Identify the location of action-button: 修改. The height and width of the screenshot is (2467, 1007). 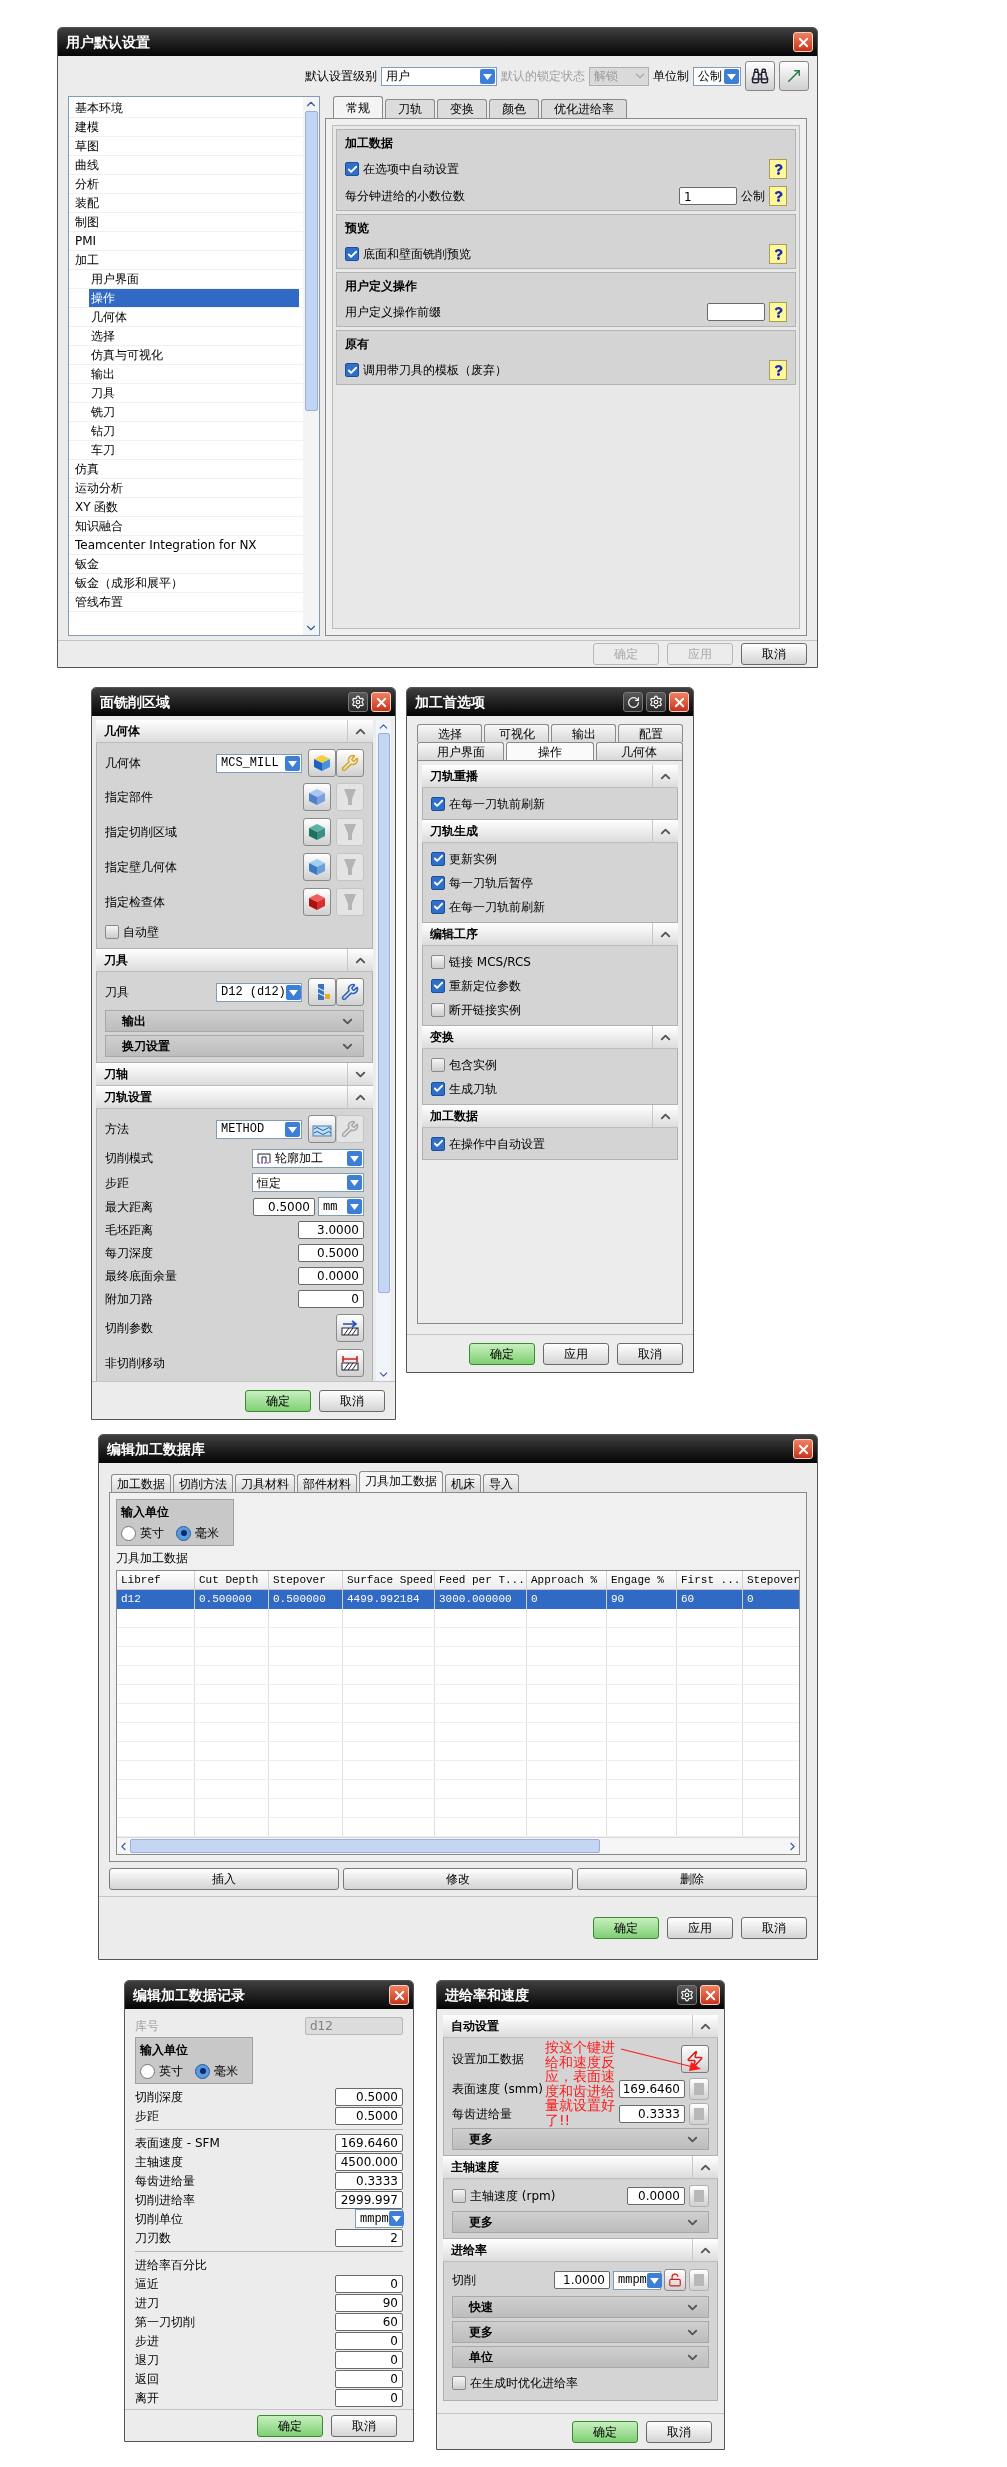
(458, 1879).